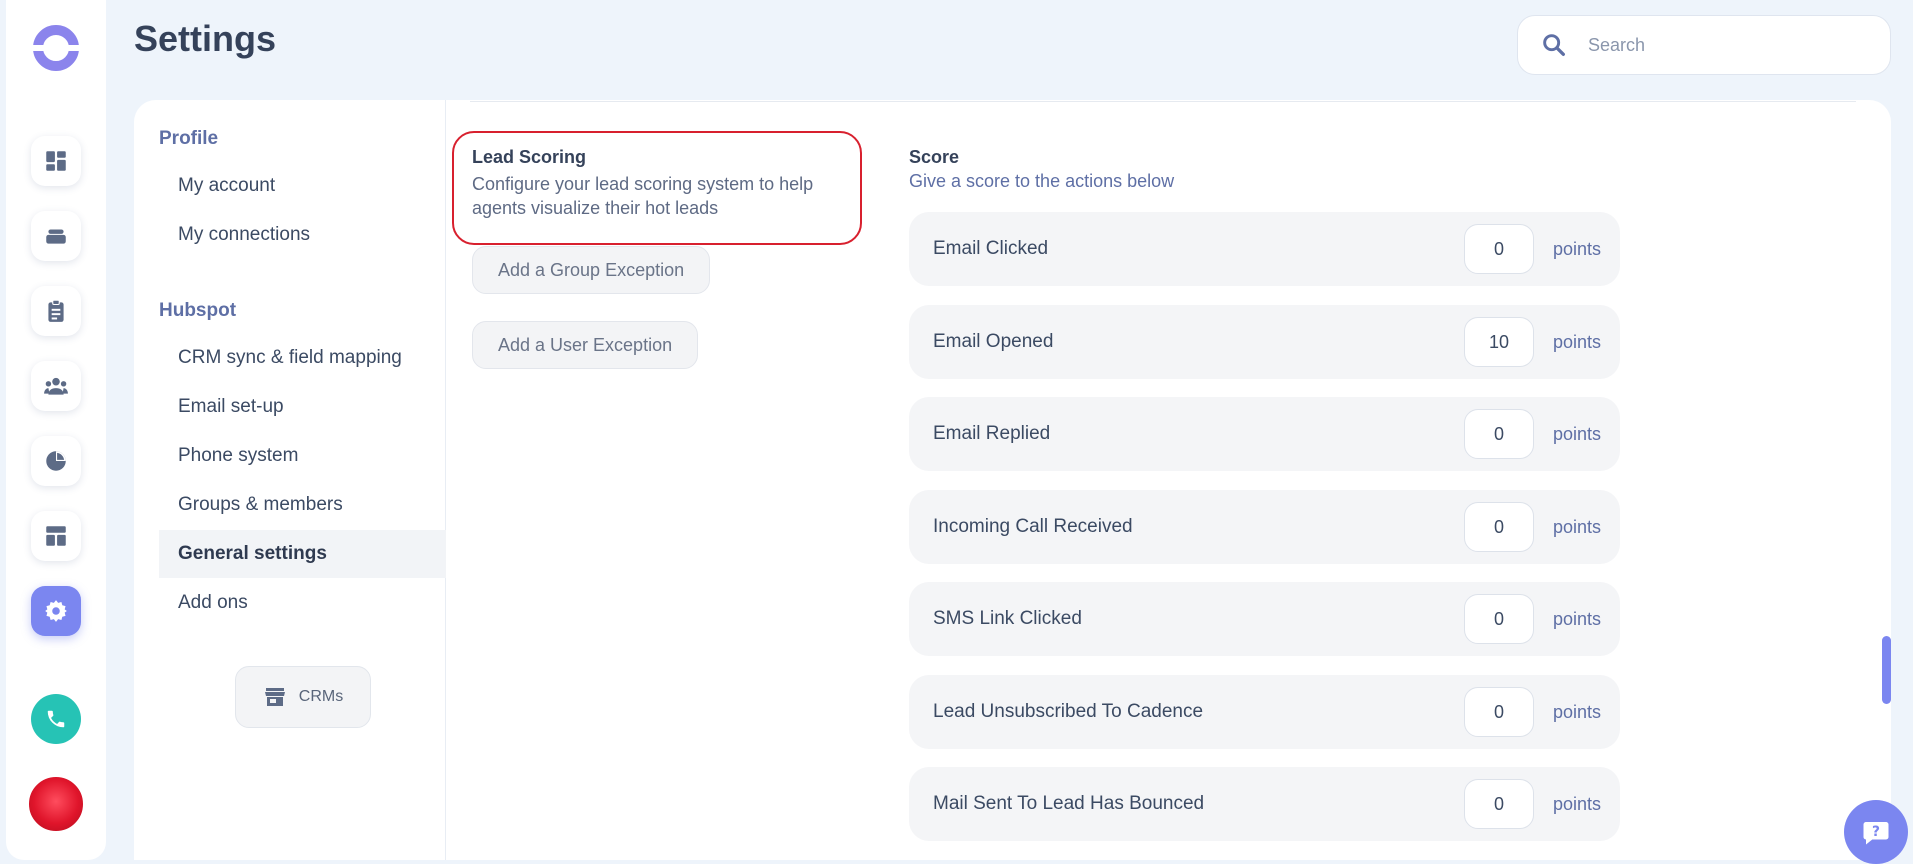  I want to click on rail-inbox-button, so click(56, 236).